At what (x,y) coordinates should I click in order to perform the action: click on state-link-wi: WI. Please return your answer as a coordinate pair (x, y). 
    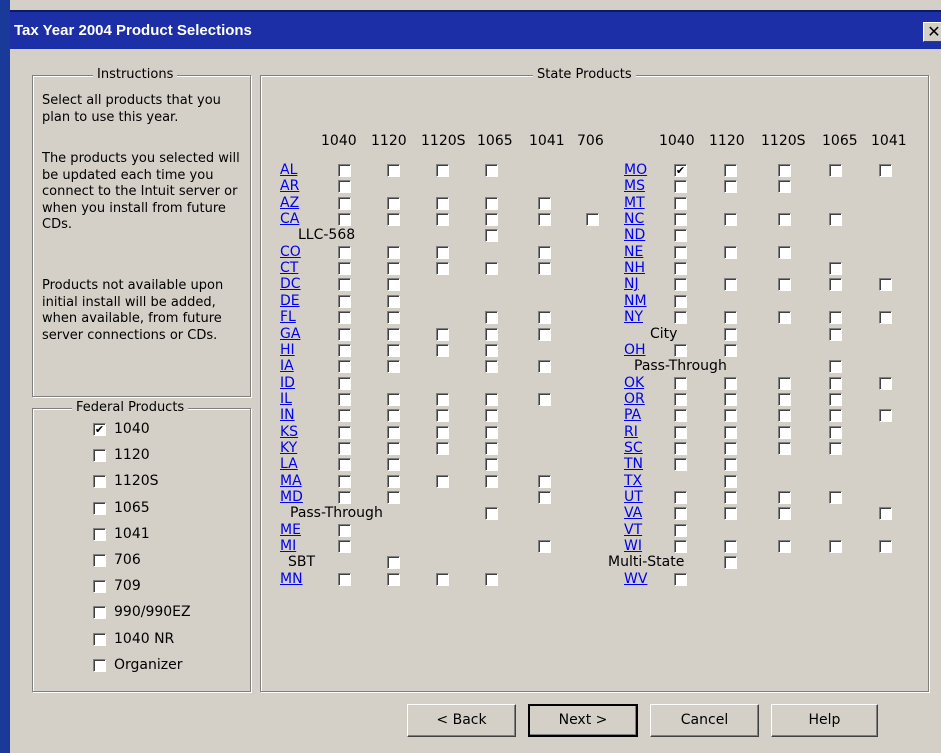
    Looking at the image, I should click on (633, 546).